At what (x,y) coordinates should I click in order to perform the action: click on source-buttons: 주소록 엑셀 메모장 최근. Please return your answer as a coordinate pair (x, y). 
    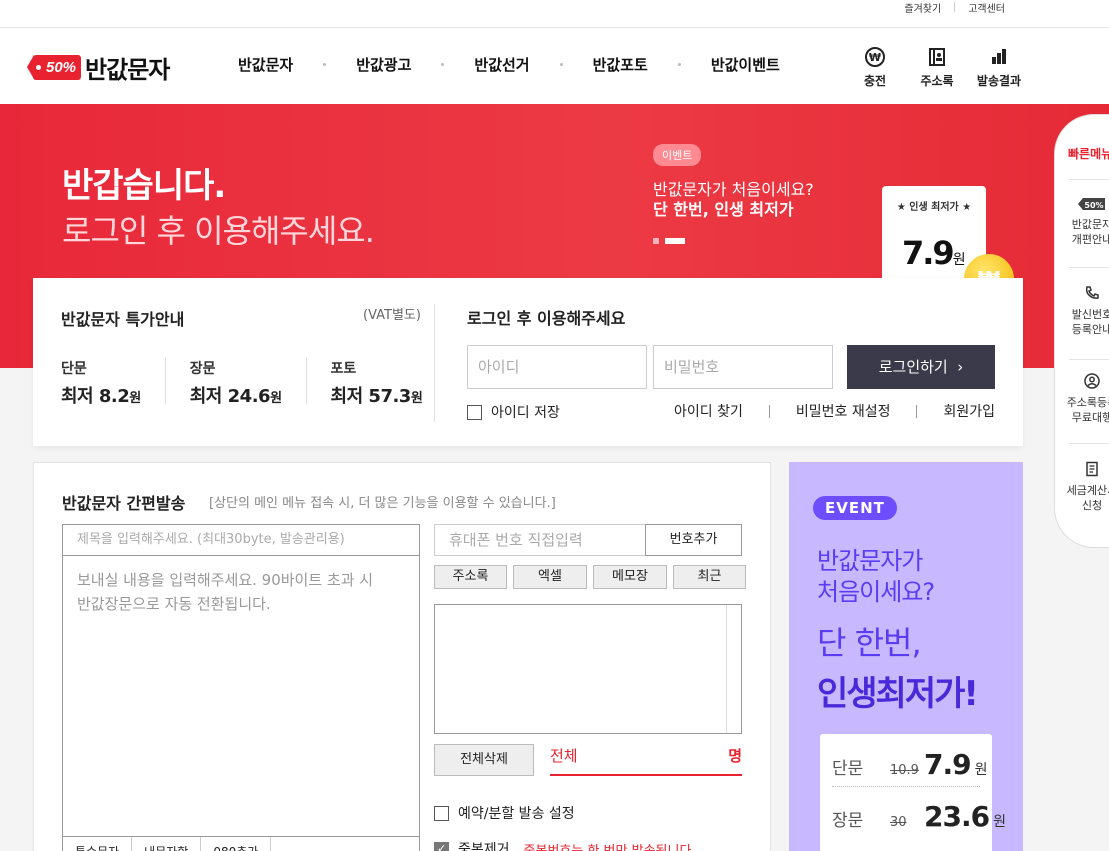
    Looking at the image, I should click on (593, 577).